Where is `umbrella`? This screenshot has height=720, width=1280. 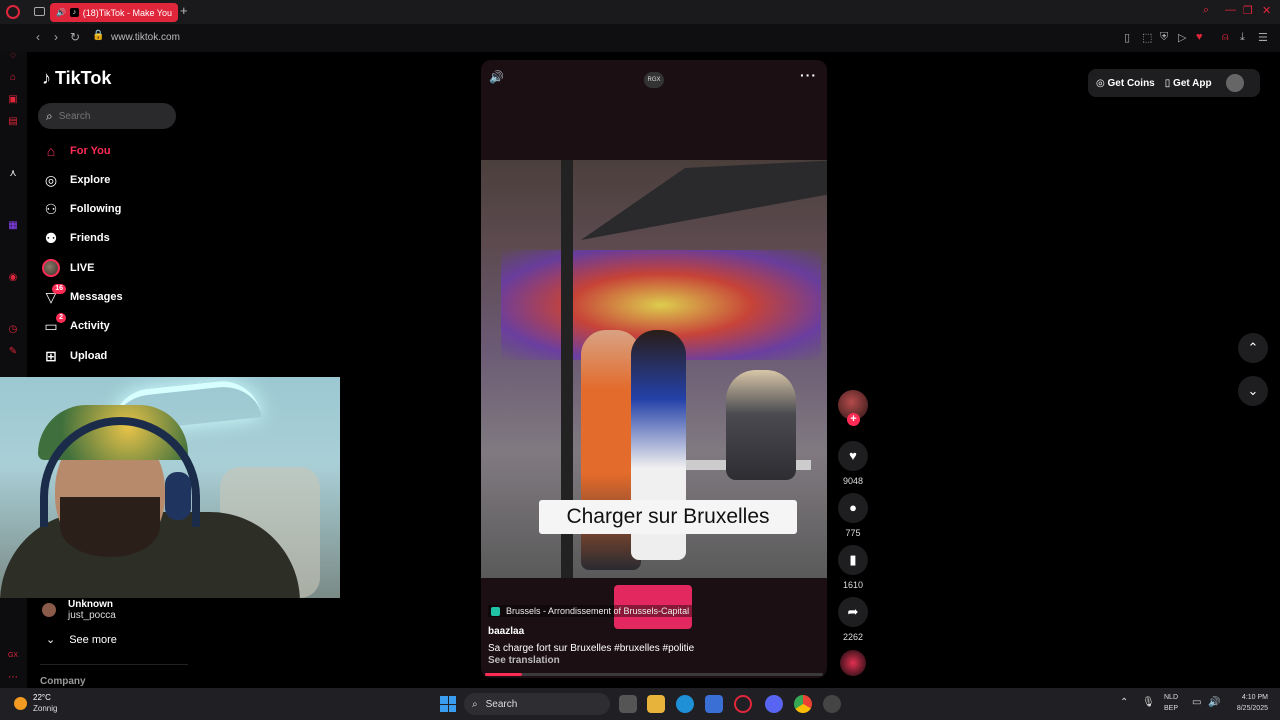
umbrella is located at coordinates (704, 200).